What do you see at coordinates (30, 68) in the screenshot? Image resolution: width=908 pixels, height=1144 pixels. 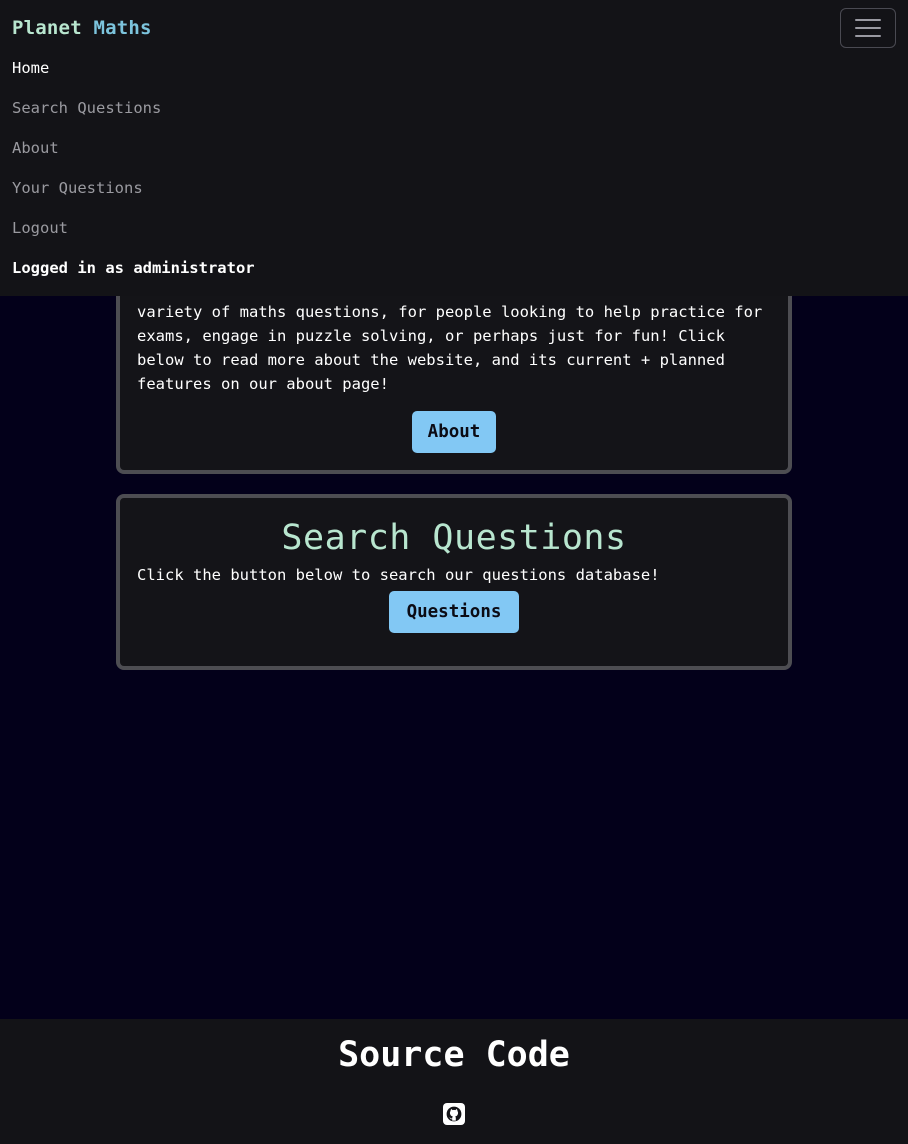 I see `nav-link-home: Home` at bounding box center [30, 68].